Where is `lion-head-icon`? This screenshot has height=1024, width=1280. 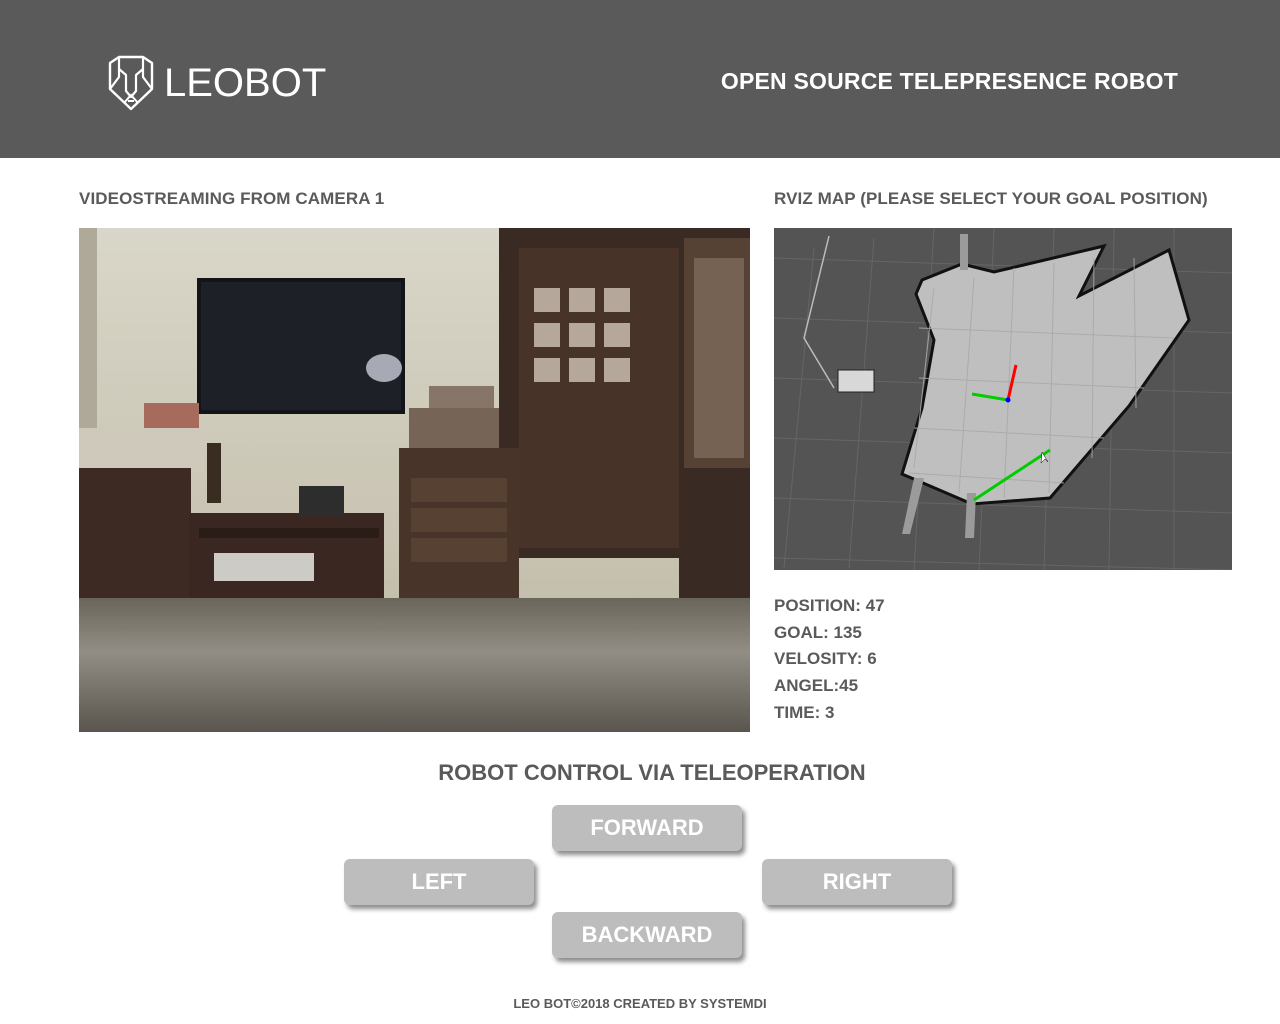 lion-head-icon is located at coordinates (131, 83).